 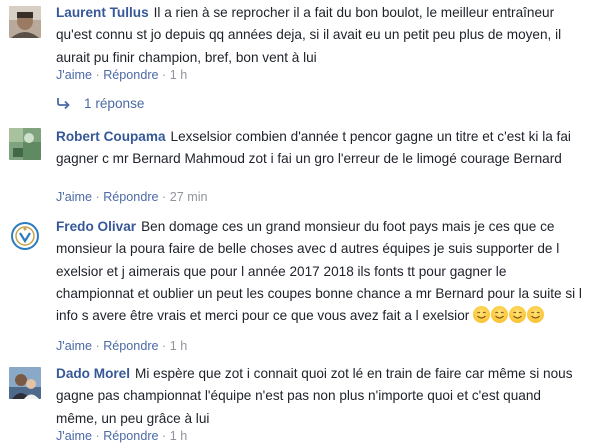 I want to click on reply-arrow-icon, so click(x=63, y=103).